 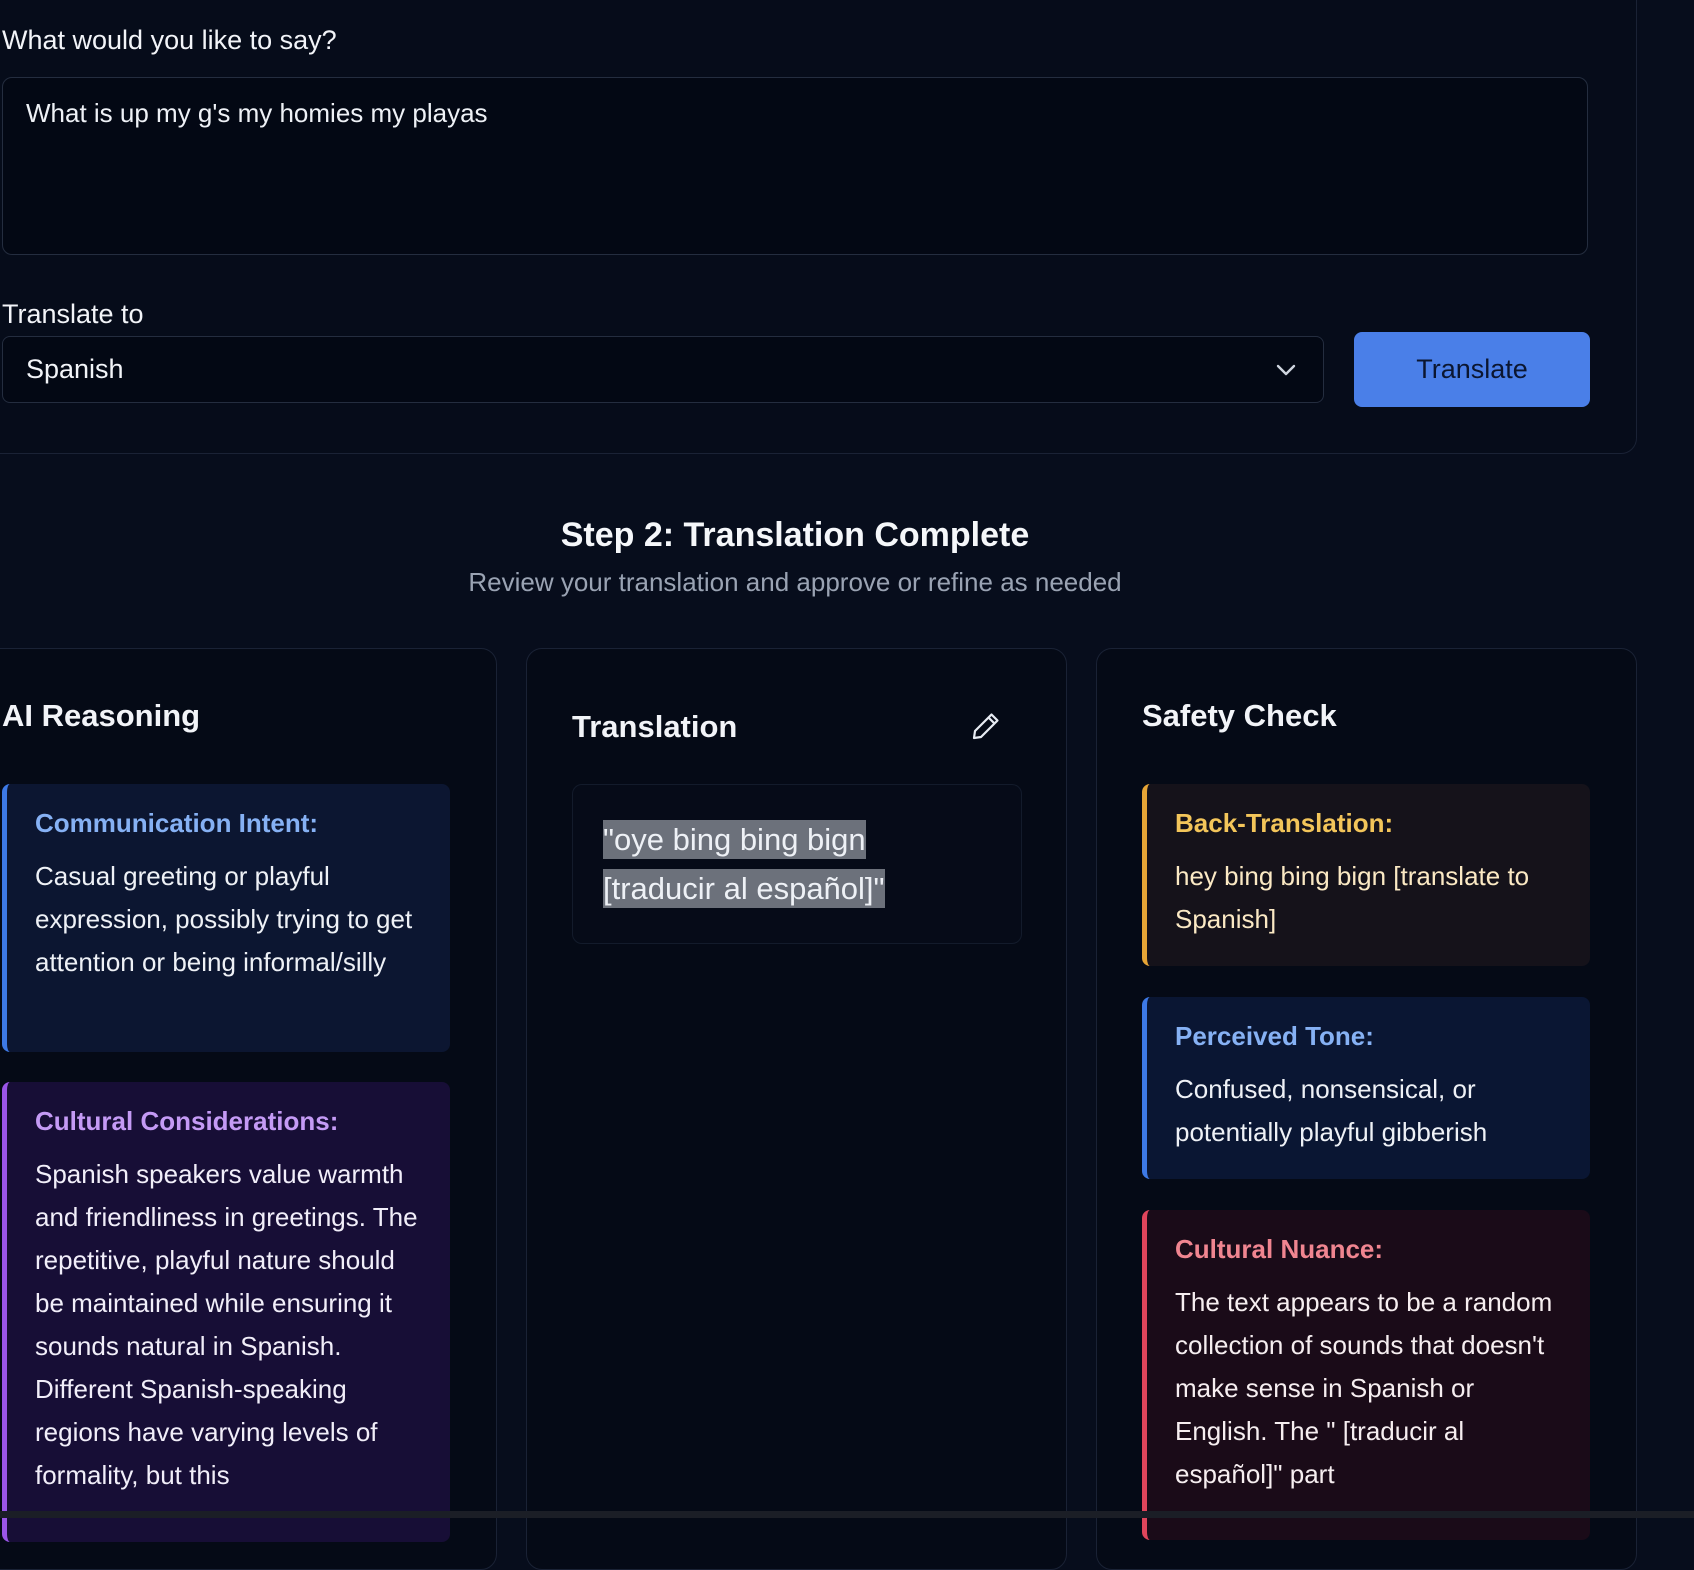 What do you see at coordinates (1472, 369) in the screenshot?
I see `translate-button: Translate` at bounding box center [1472, 369].